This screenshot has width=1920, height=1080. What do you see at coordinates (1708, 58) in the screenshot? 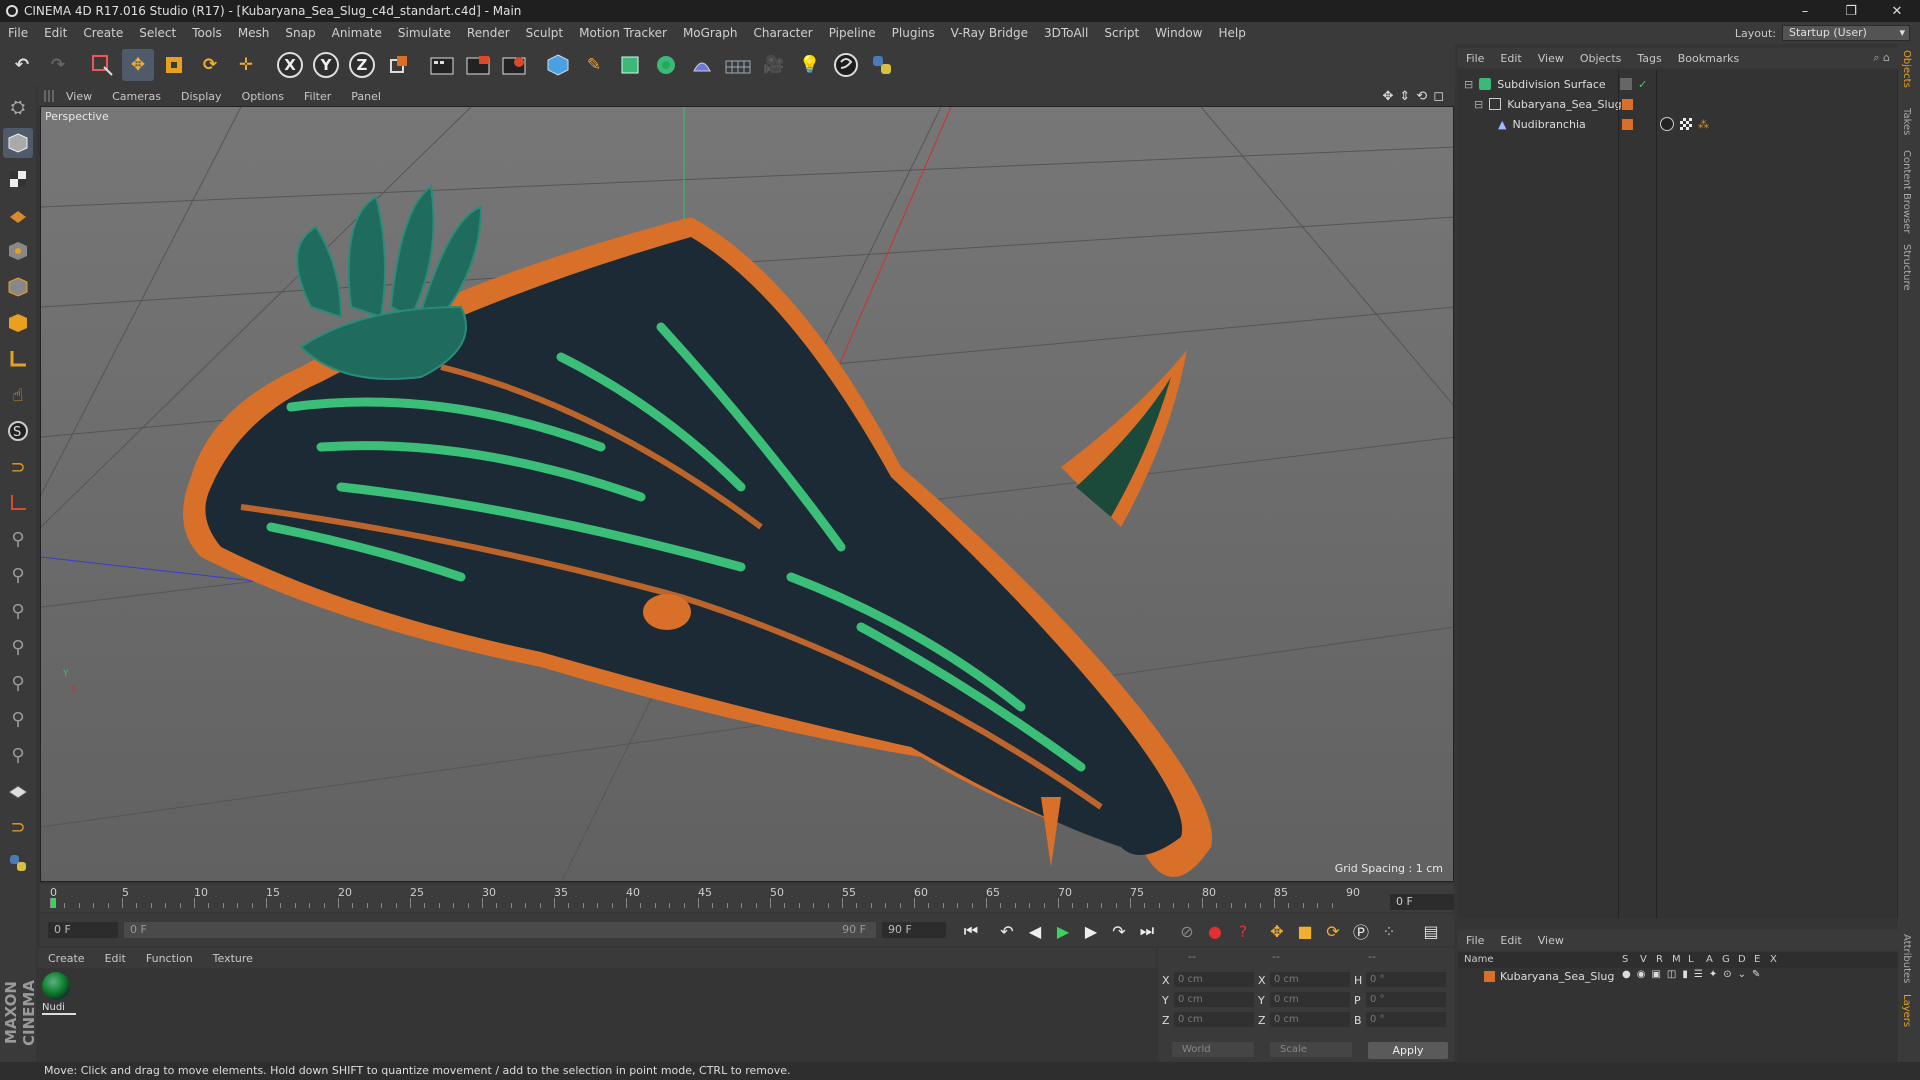
I see `object-menu-bookmarks: Bookmarks` at bounding box center [1708, 58].